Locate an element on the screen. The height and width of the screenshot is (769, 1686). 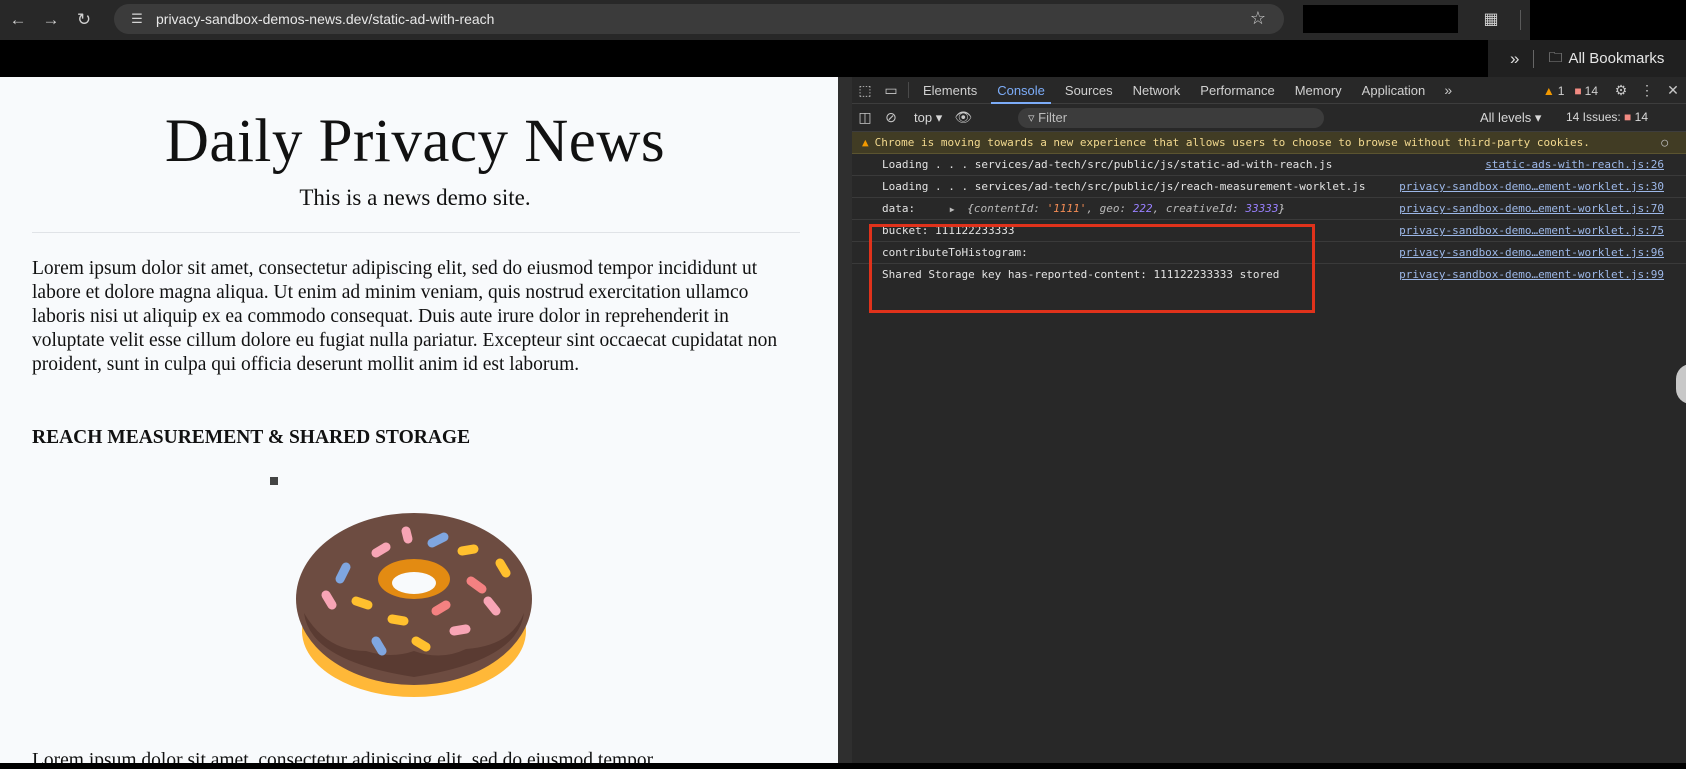
donut-ad-image is located at coordinates (414, 601).